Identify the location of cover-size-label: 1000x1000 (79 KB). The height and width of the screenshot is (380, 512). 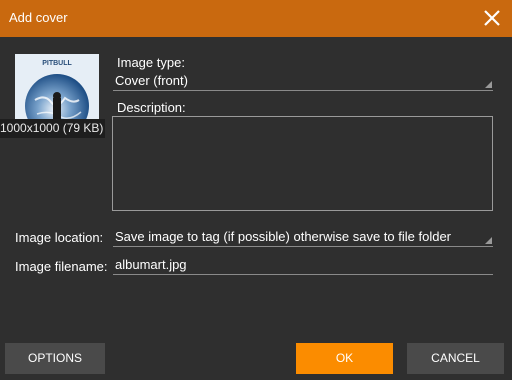
(52, 128).